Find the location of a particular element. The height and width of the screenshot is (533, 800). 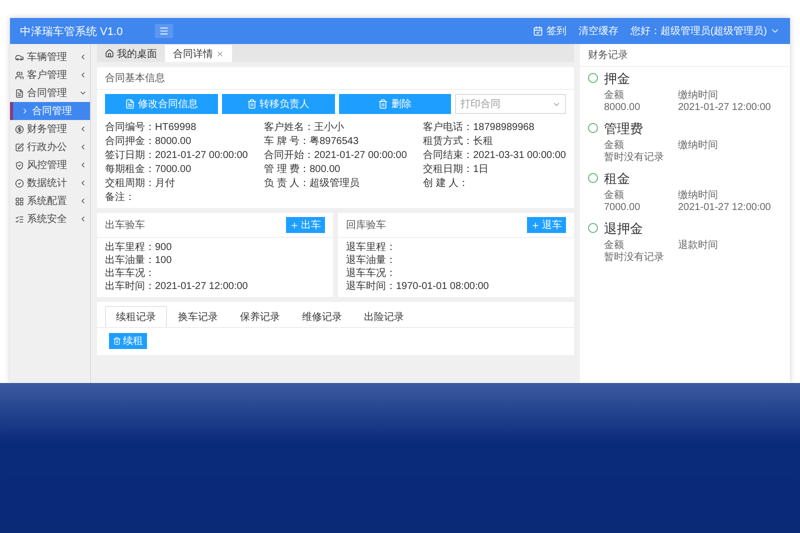

info-field: 客户电话：18798989968 is located at coordinates (494, 128).